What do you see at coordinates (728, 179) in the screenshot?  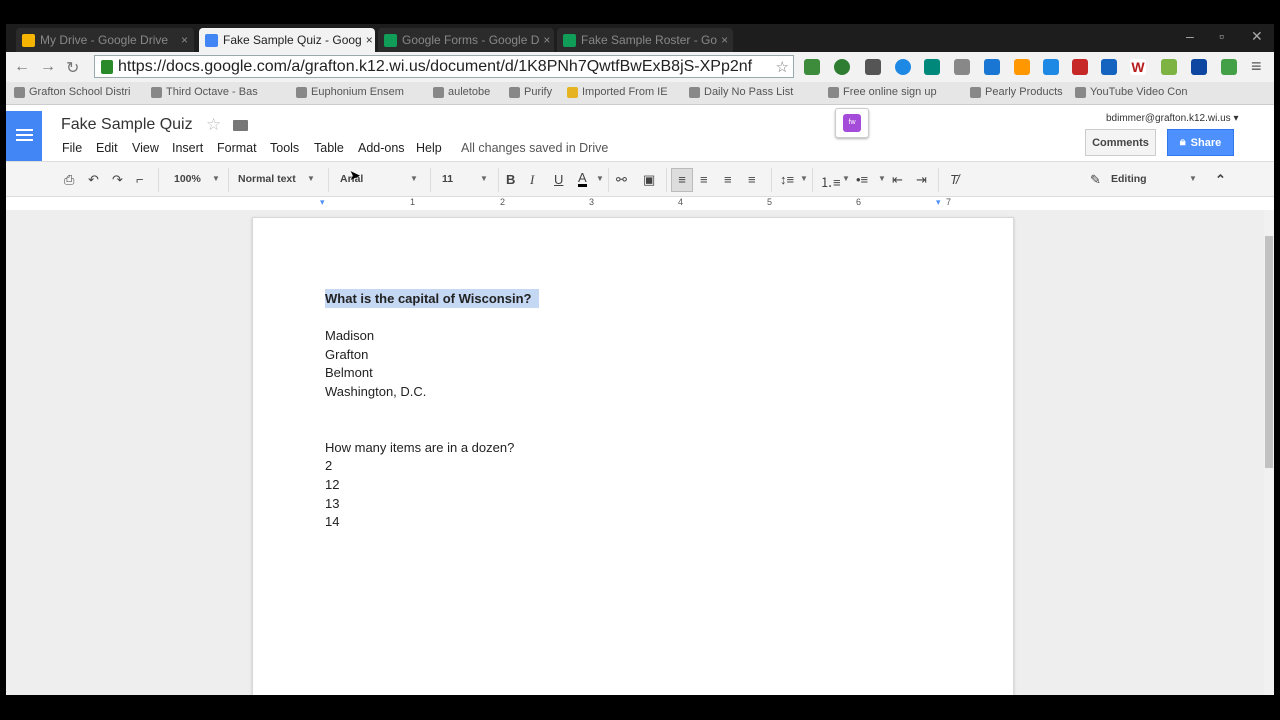 I see `align-right-icon: ≡` at bounding box center [728, 179].